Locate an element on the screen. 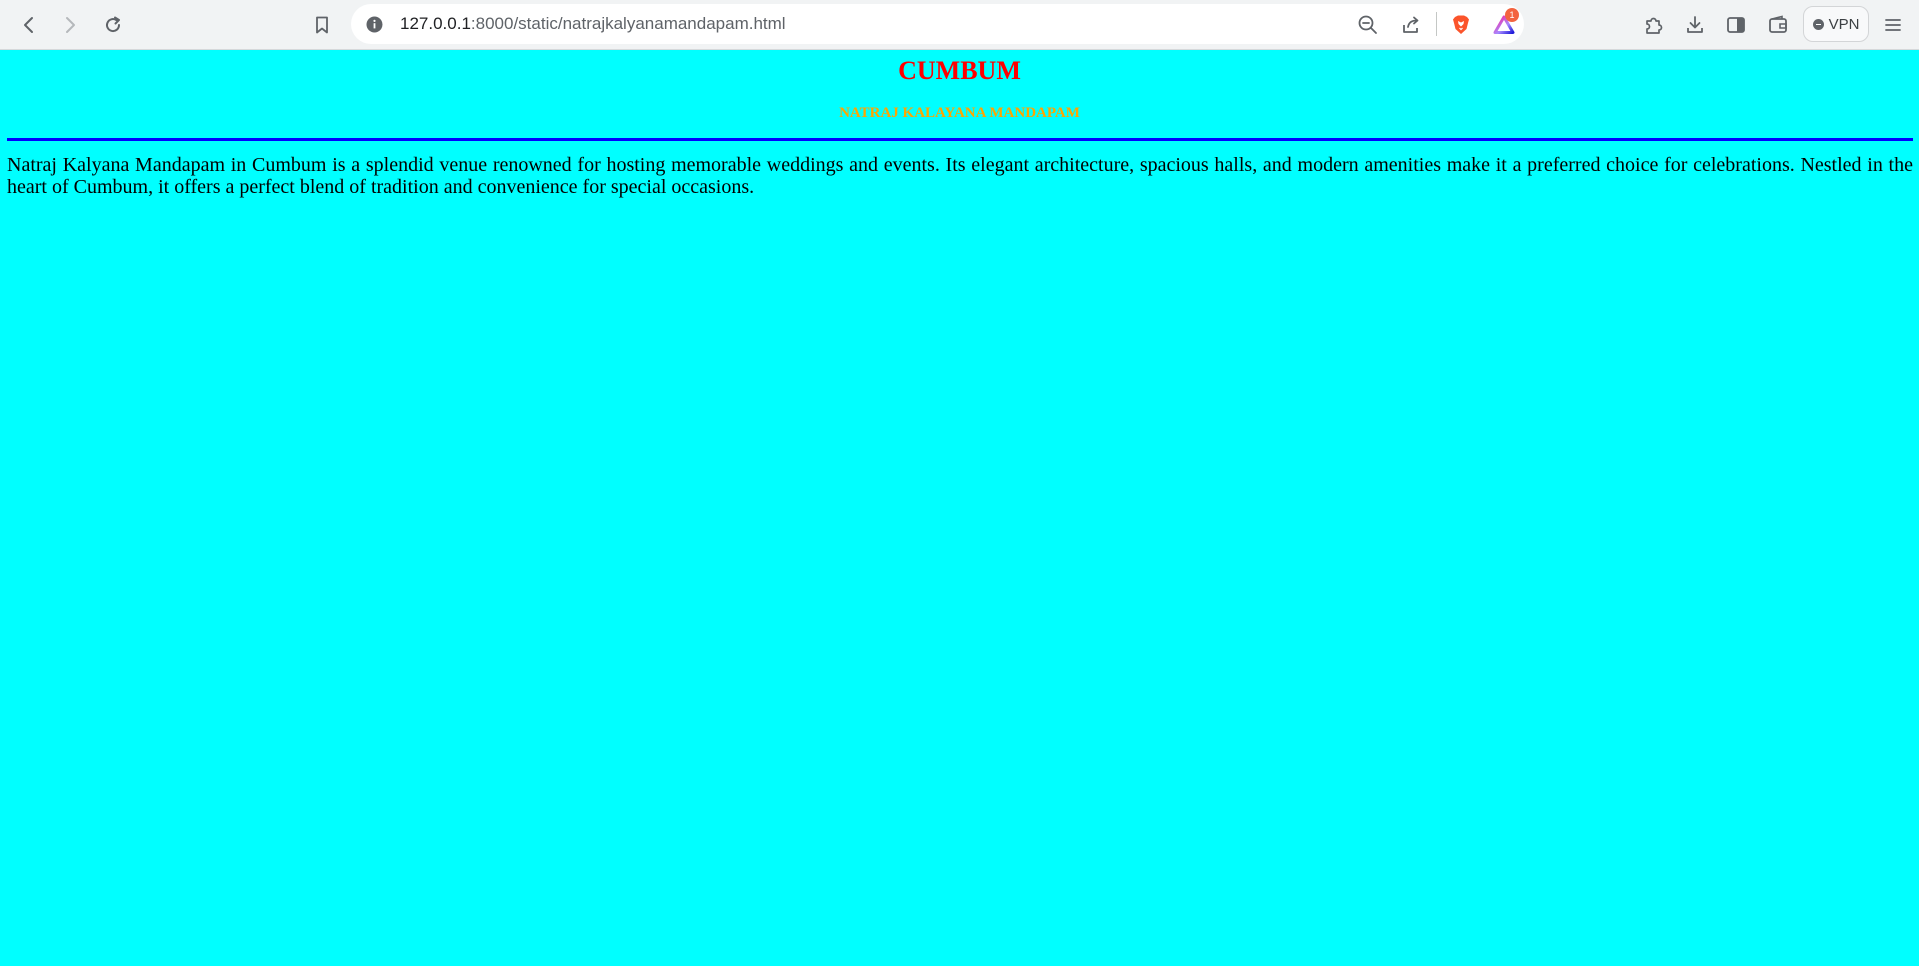 The width and height of the screenshot is (1919, 966). extensions-button is located at coordinates (1654, 25).